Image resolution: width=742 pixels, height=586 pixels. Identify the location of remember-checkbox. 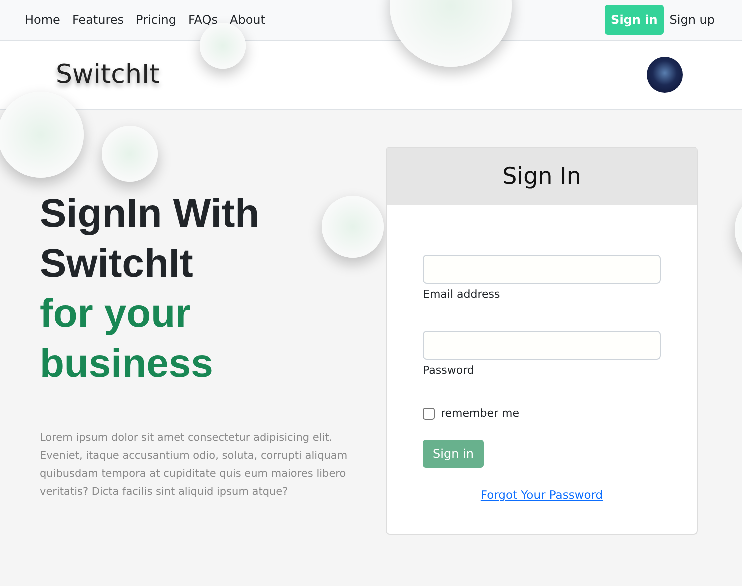
(429, 414).